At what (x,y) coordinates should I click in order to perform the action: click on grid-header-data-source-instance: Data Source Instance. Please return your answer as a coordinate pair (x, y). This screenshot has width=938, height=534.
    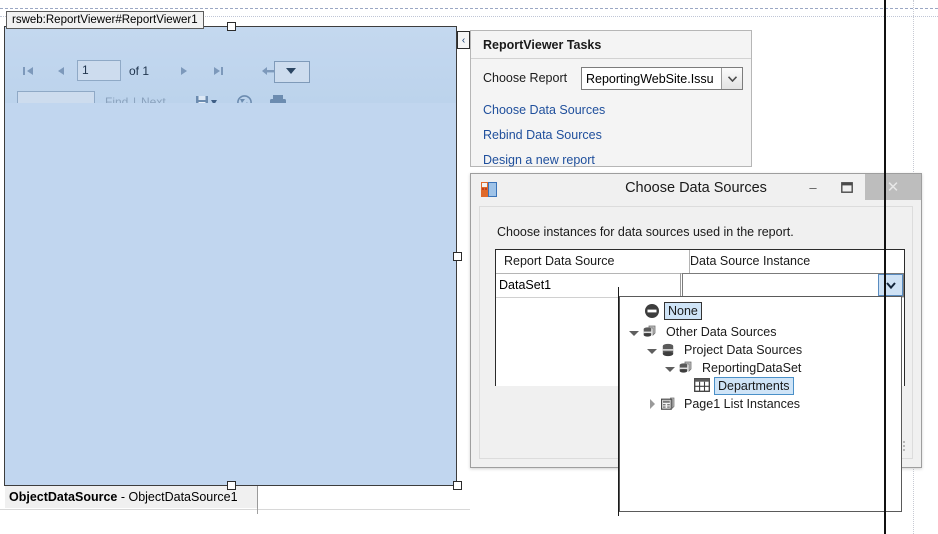
    Looking at the image, I should click on (750, 261).